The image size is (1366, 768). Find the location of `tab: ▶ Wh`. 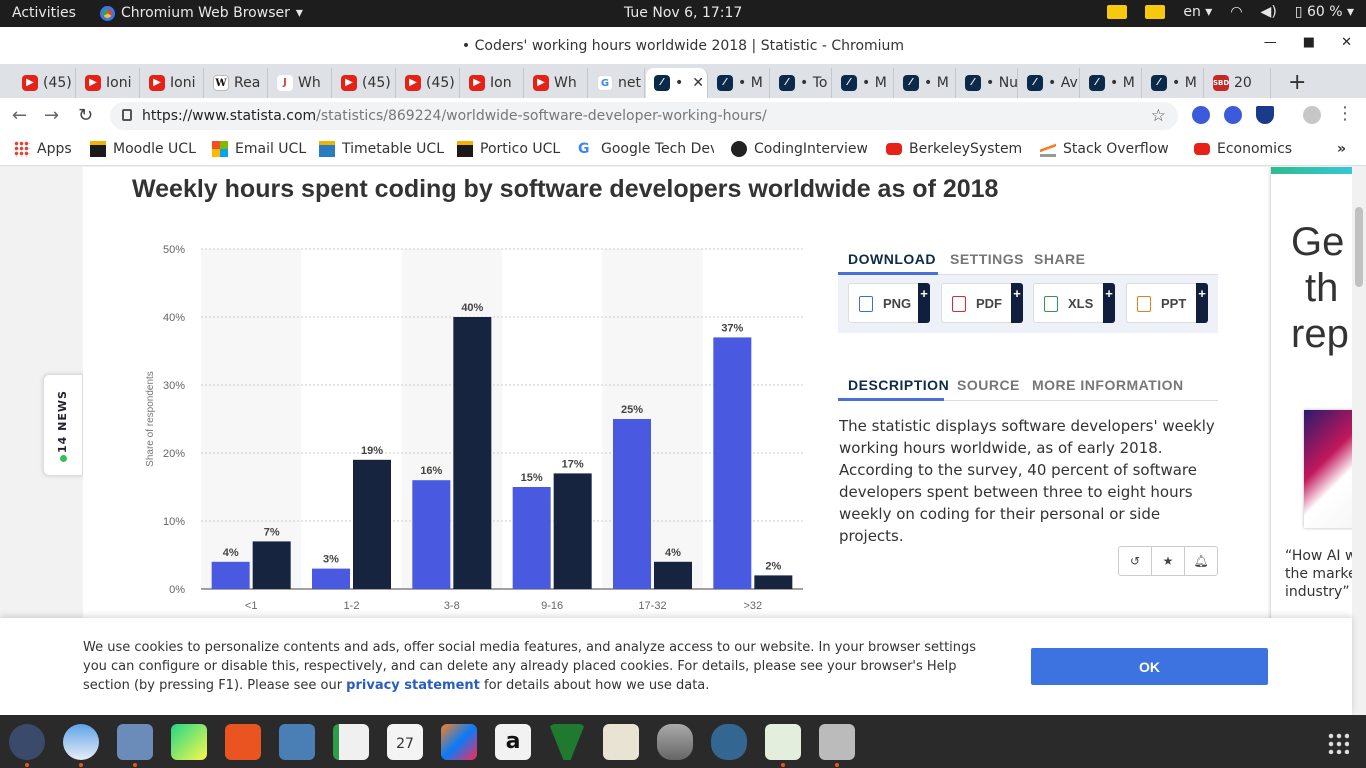

tab: ▶ Wh is located at coordinates (556, 83).